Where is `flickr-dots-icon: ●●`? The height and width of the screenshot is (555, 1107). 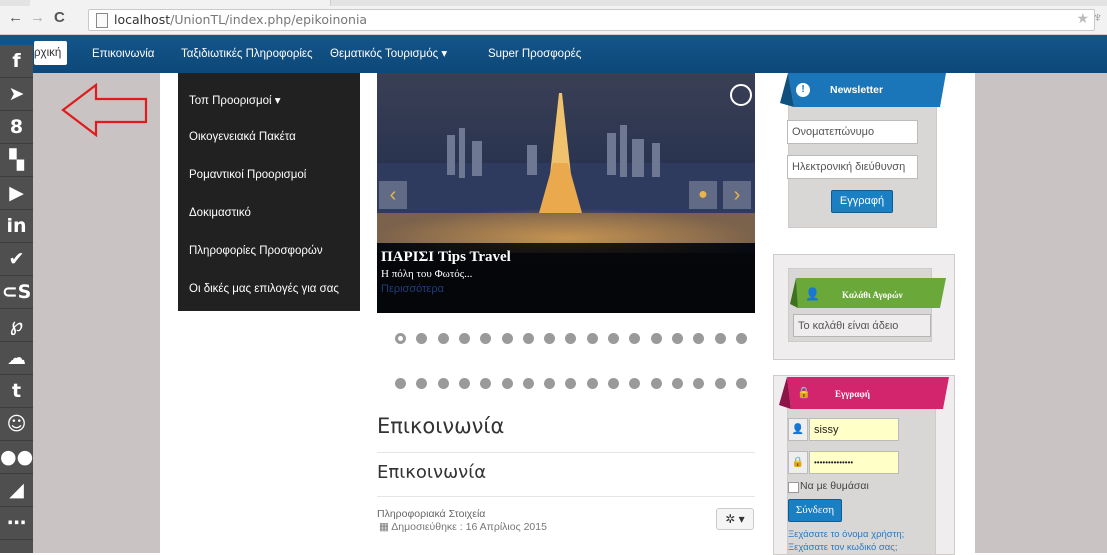 flickr-dots-icon: ●● is located at coordinates (16, 457).